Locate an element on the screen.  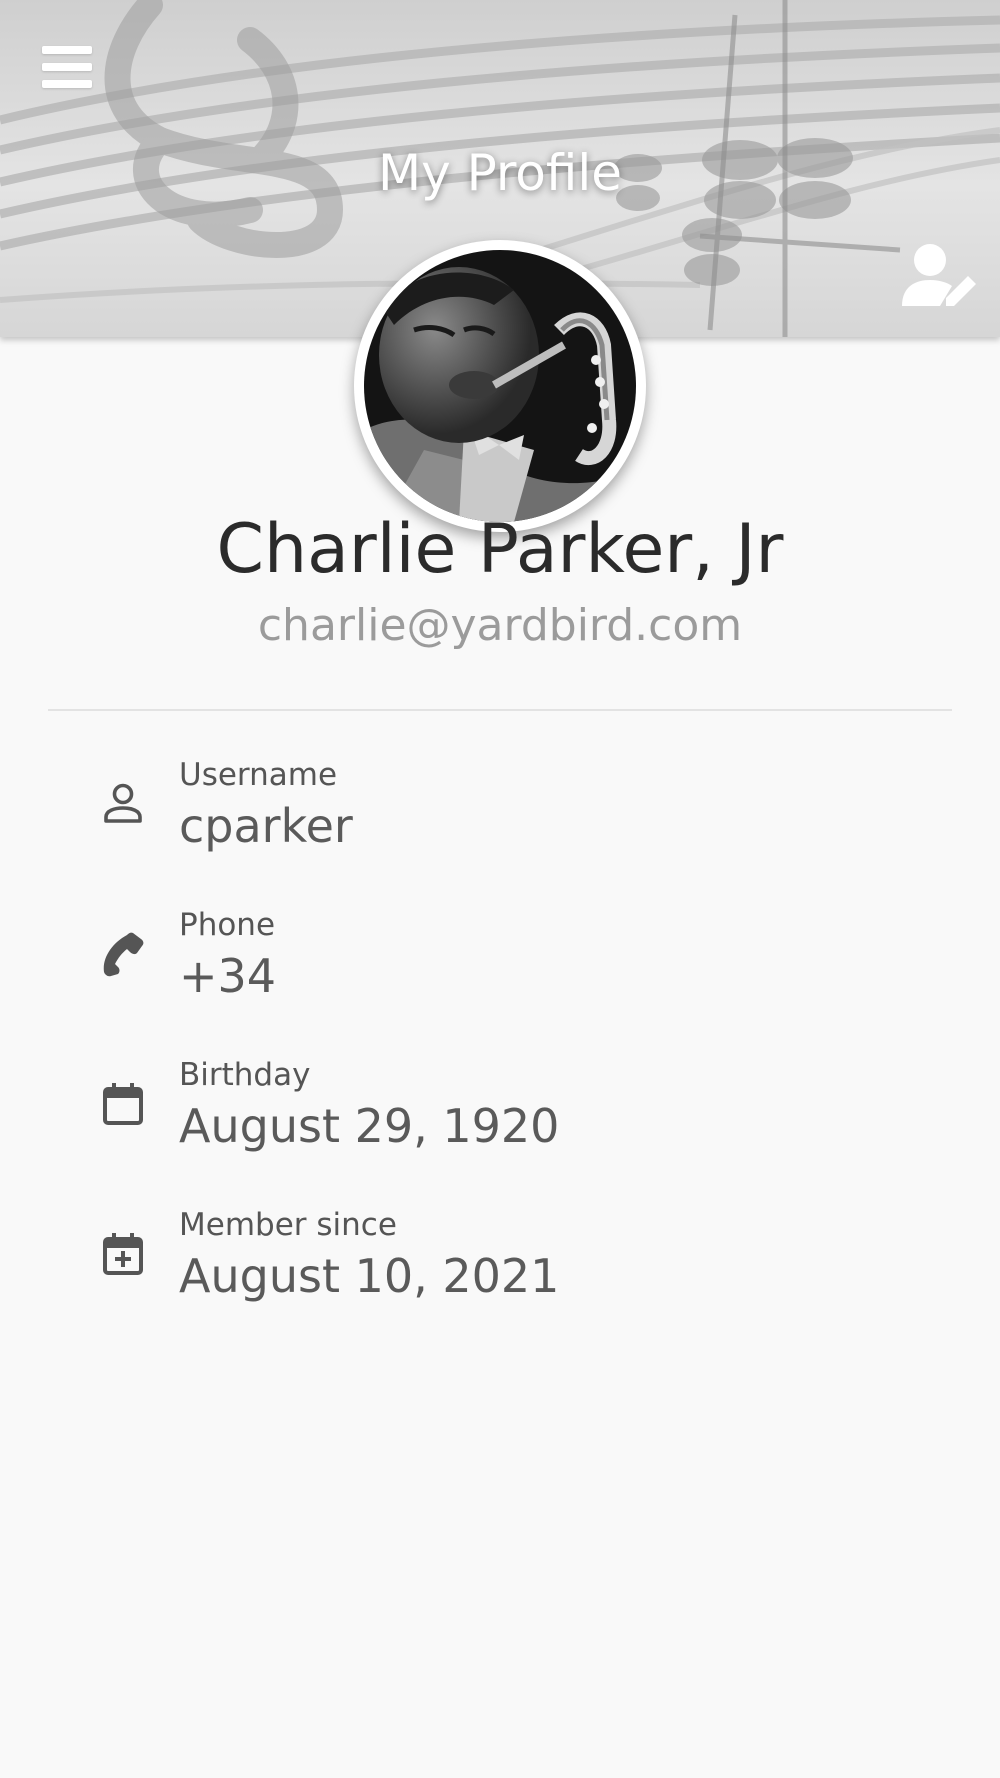
phone-icon is located at coordinates (123, 954).